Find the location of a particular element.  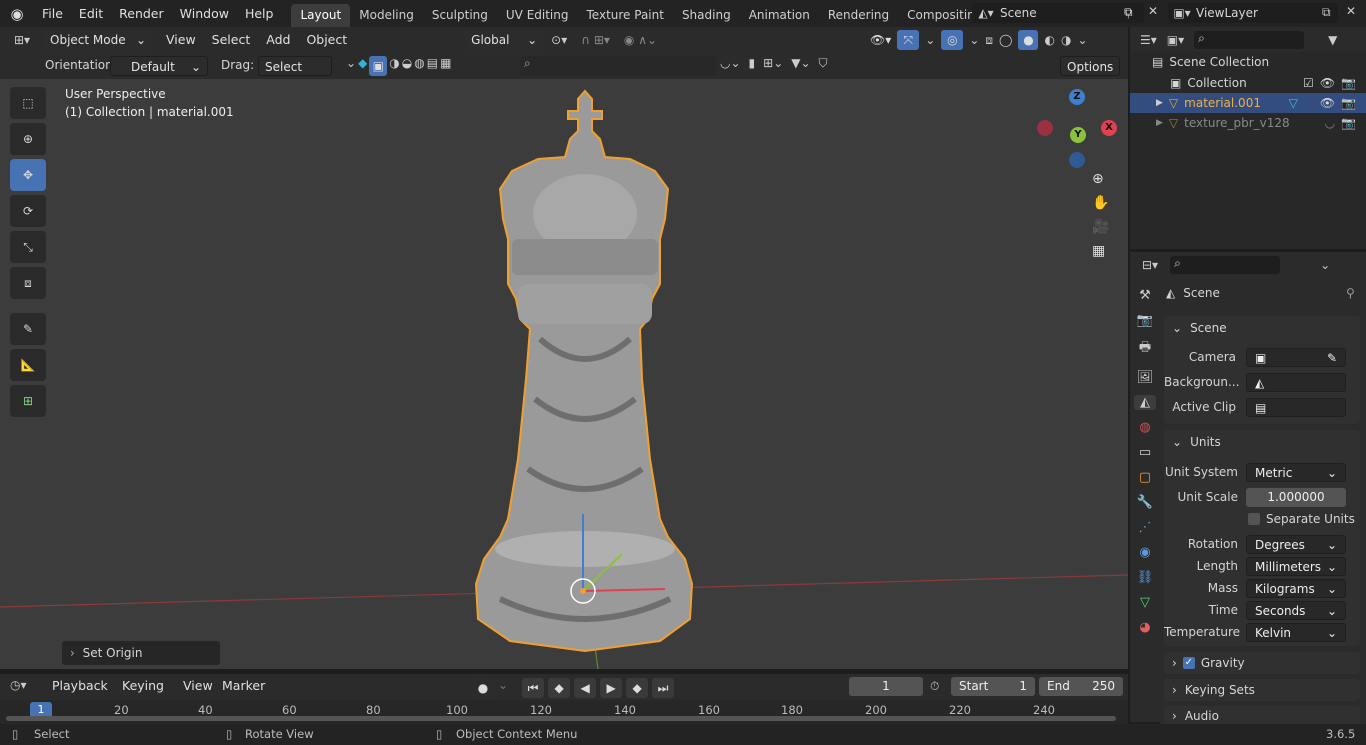

length-dropdown: Millimeters ⌄ is located at coordinates (1296, 566).